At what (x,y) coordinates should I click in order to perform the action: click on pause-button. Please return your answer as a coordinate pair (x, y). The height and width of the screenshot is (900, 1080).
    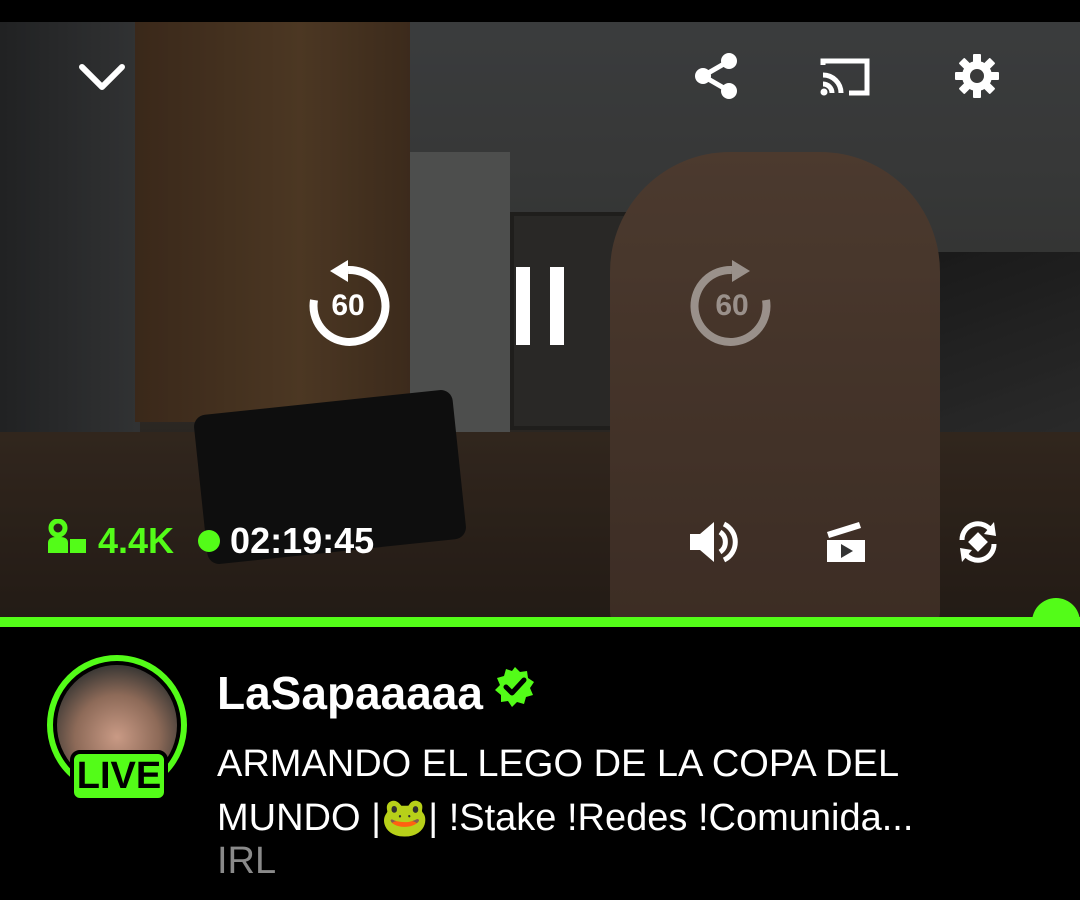
    Looking at the image, I should click on (540, 306).